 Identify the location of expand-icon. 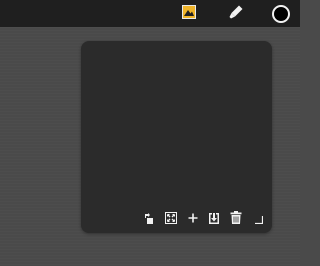
(171, 218).